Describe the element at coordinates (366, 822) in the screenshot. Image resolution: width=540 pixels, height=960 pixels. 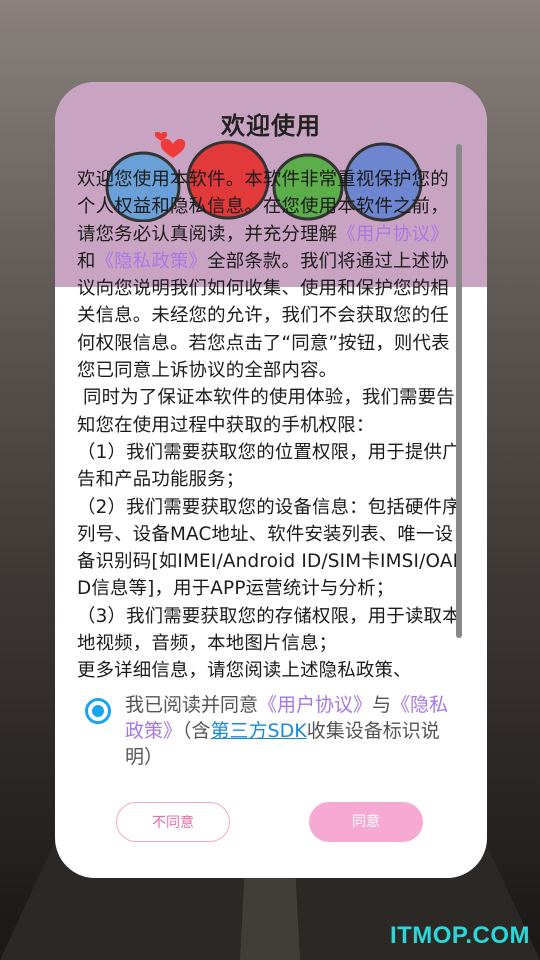
I see `agree-button: 同意` at that location.